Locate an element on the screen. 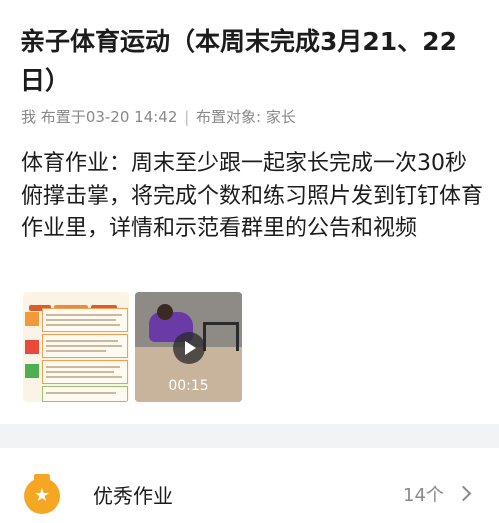 The width and height of the screenshot is (499, 523). image-attachment-thumbnail is located at coordinates (76, 347).